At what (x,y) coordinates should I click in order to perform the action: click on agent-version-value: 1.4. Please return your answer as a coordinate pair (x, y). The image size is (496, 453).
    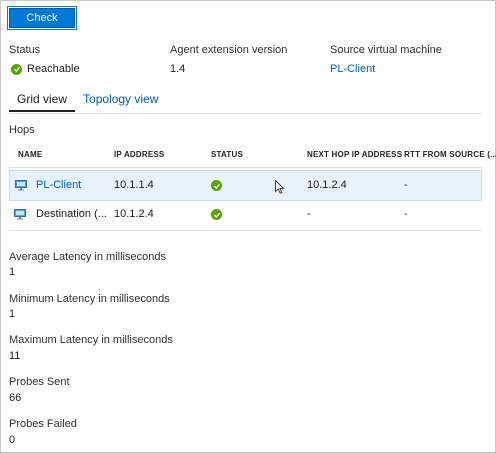
    Looking at the image, I should click on (178, 69).